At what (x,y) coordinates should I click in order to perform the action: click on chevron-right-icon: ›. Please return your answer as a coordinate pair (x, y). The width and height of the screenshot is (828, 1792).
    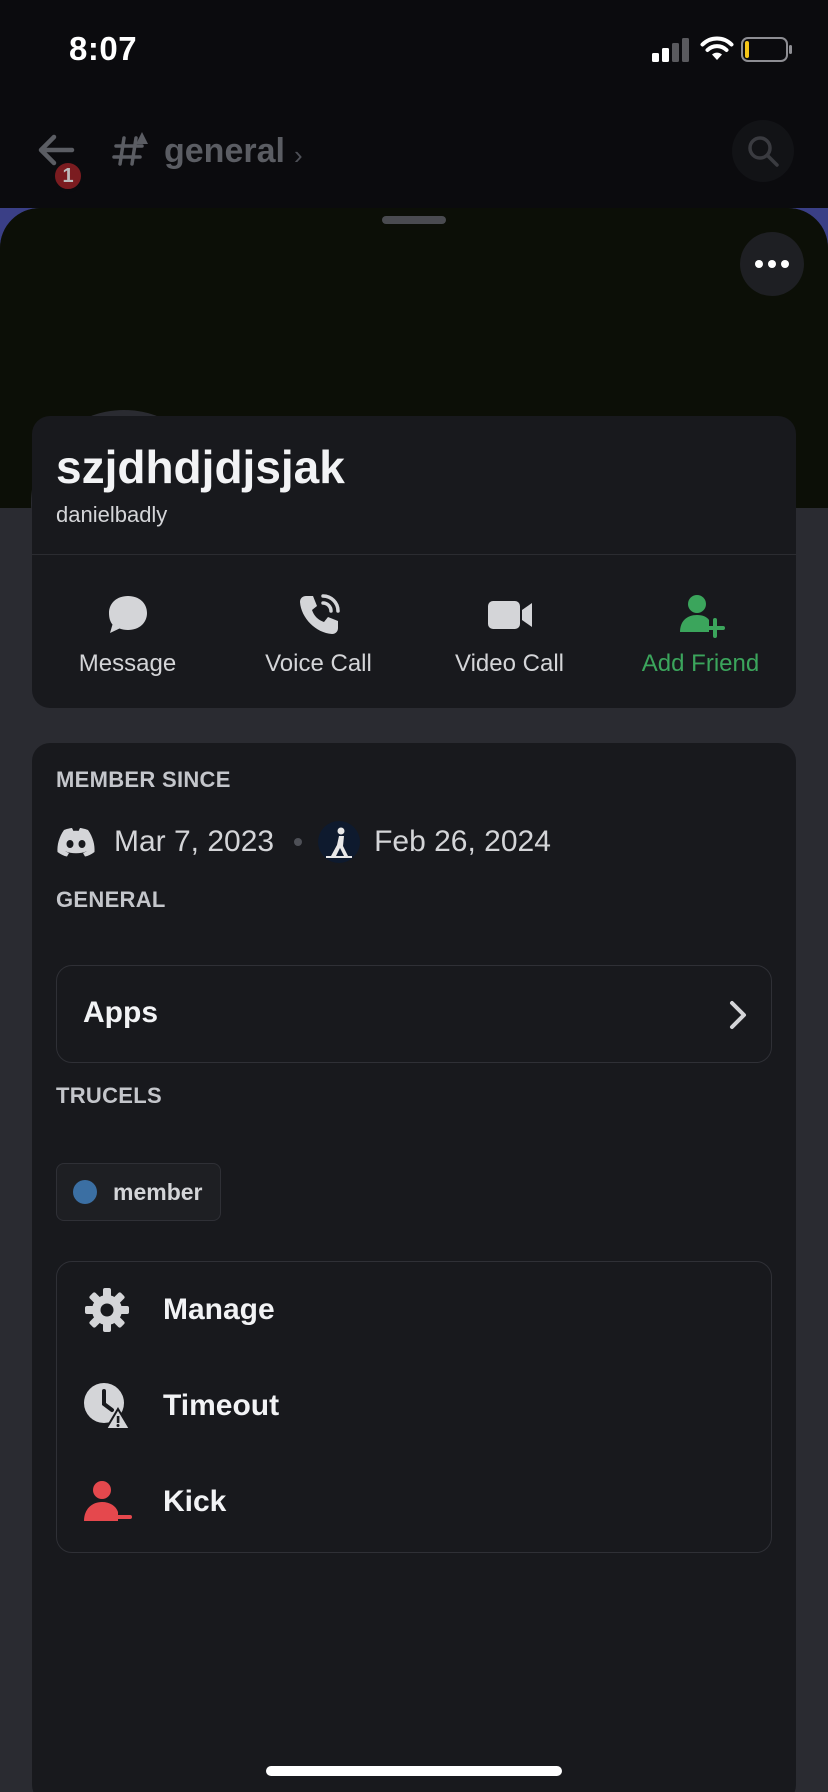
    Looking at the image, I should click on (298, 155).